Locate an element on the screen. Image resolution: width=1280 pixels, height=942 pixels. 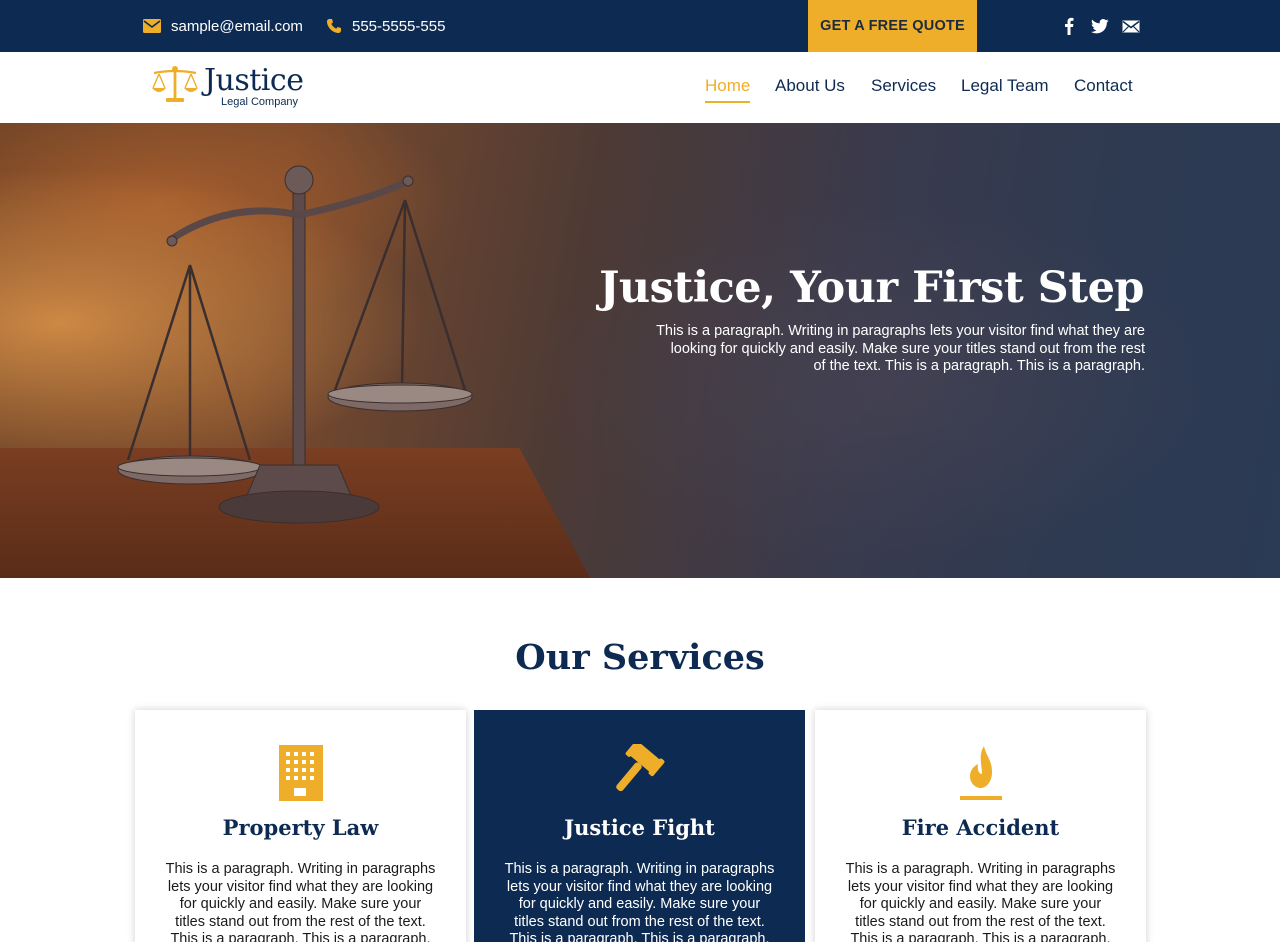
service-title-fire-accident: Fire Accident is located at coordinates (980, 827).